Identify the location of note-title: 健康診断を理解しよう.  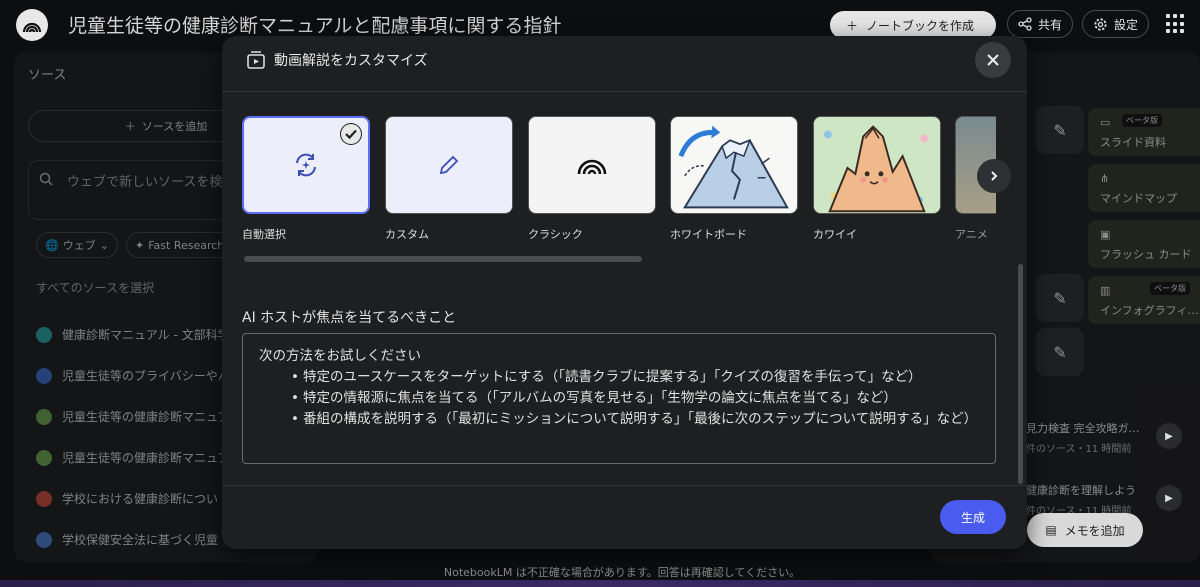
(1081, 490).